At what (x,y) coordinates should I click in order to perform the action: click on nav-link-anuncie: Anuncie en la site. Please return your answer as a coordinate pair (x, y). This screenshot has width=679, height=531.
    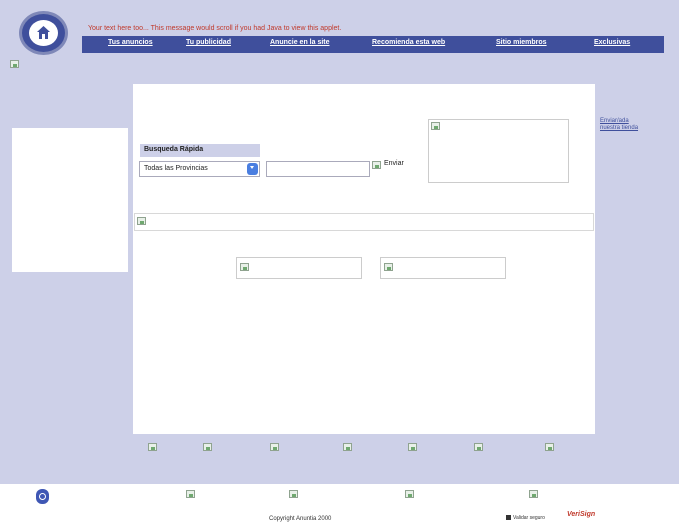
    Looking at the image, I should click on (300, 42).